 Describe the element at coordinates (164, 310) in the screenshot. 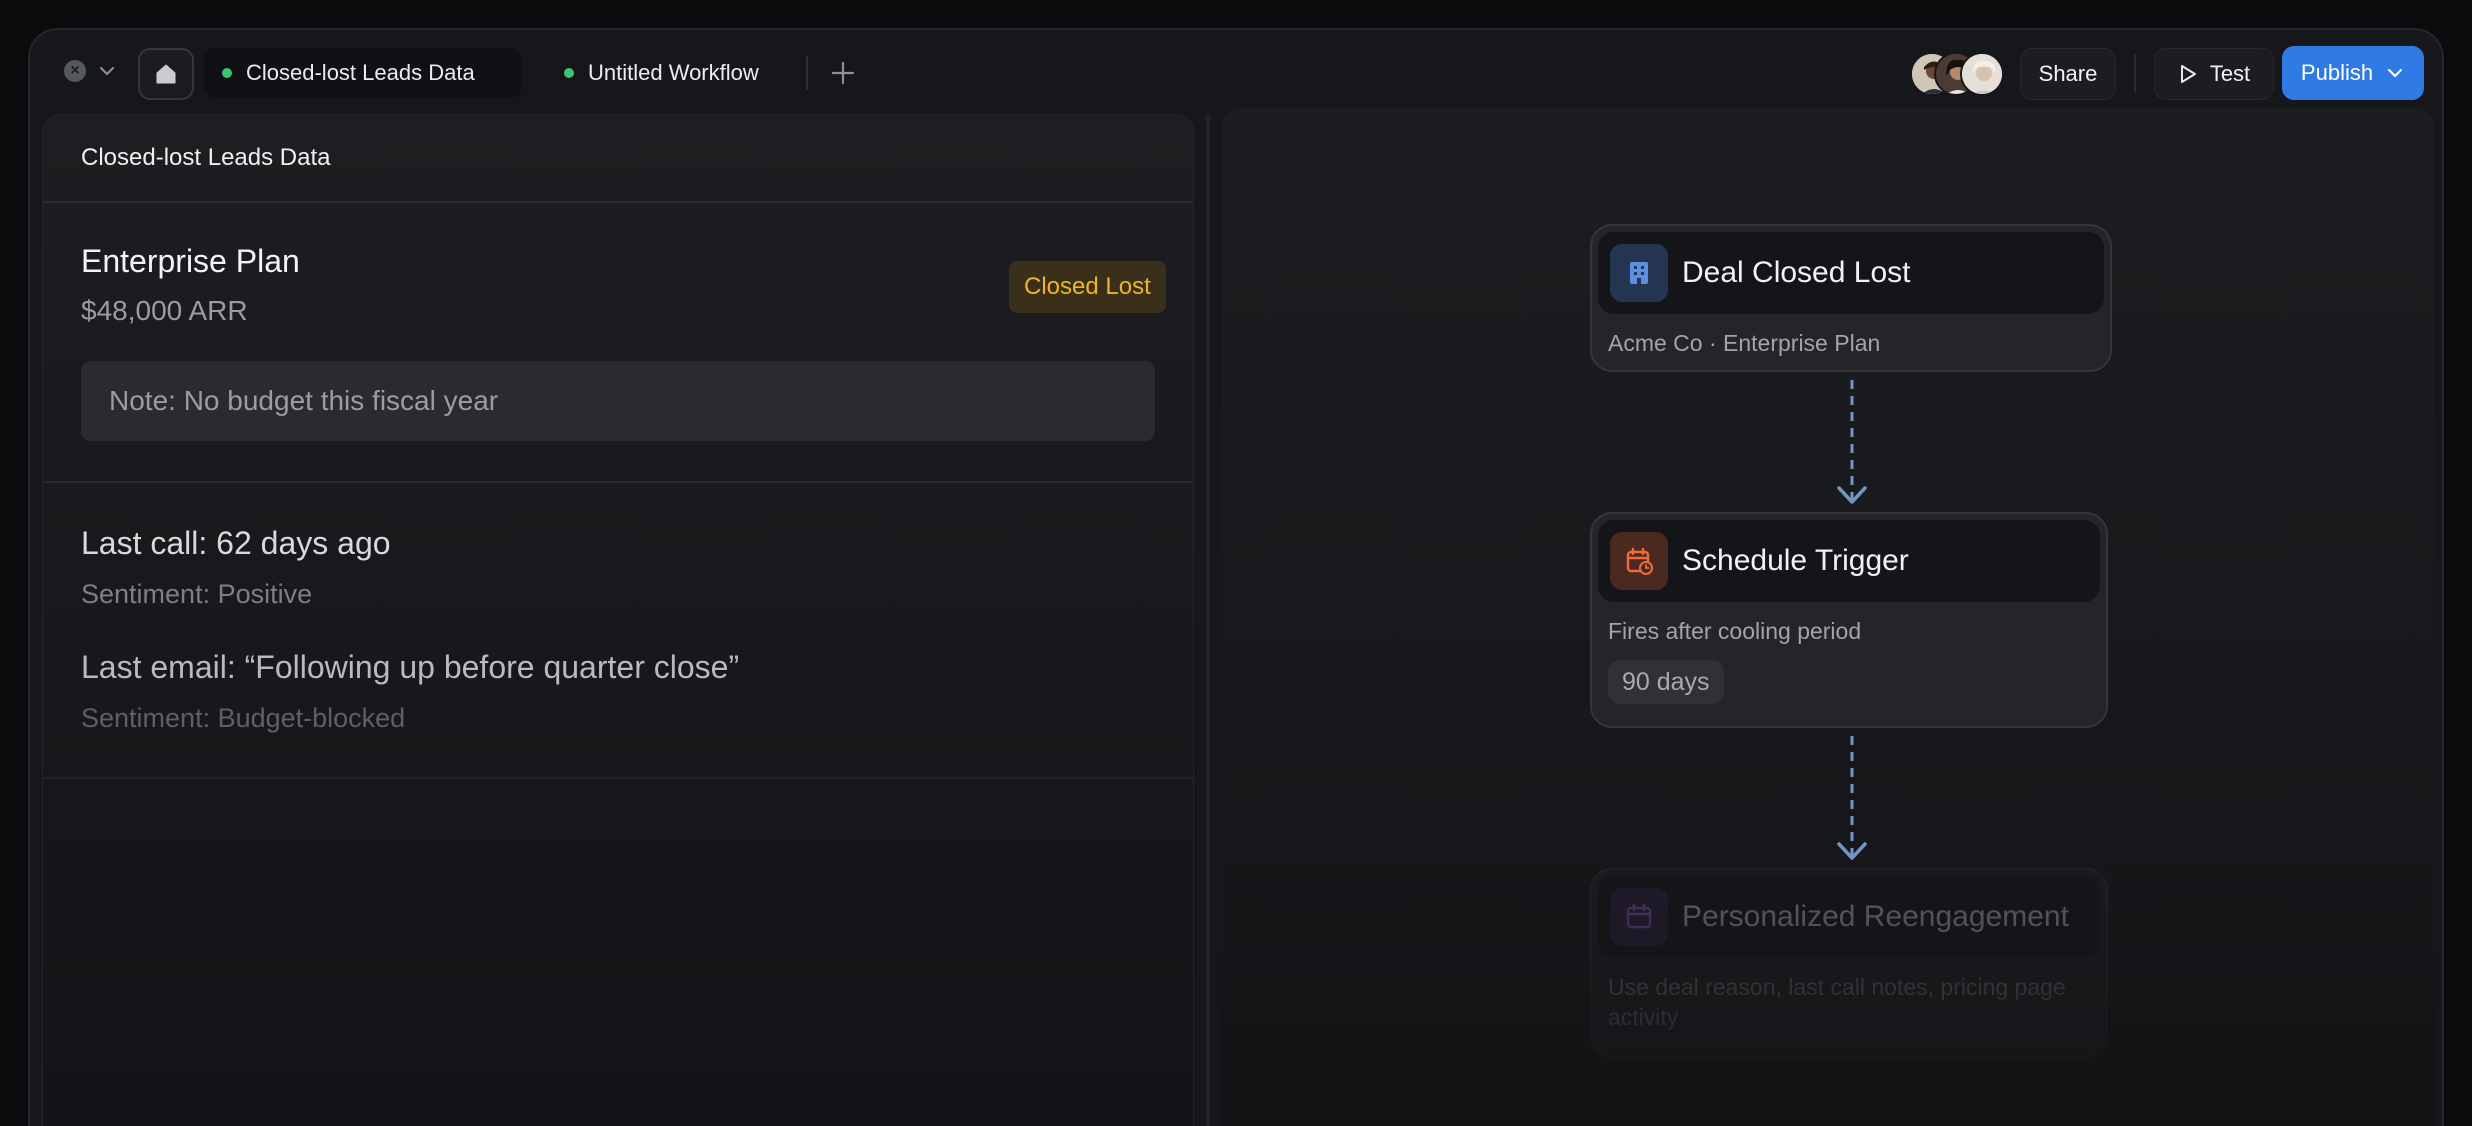

I see `plan-arr: $48,000 ARR` at that location.